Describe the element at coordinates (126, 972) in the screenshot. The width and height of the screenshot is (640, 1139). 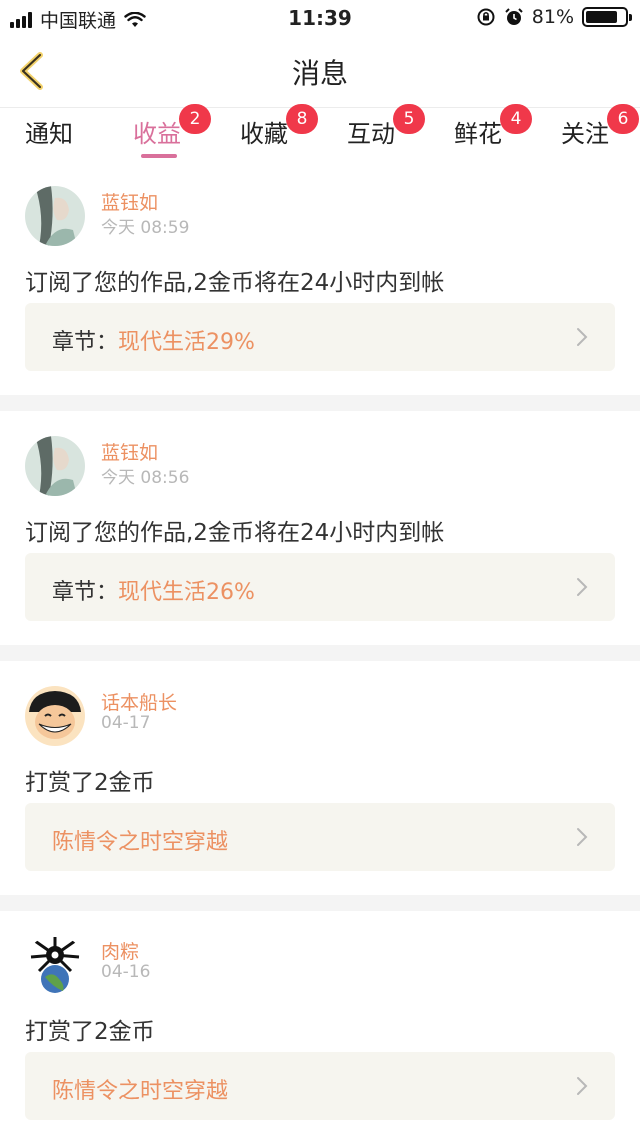
I see `message-time: 04-16` at that location.